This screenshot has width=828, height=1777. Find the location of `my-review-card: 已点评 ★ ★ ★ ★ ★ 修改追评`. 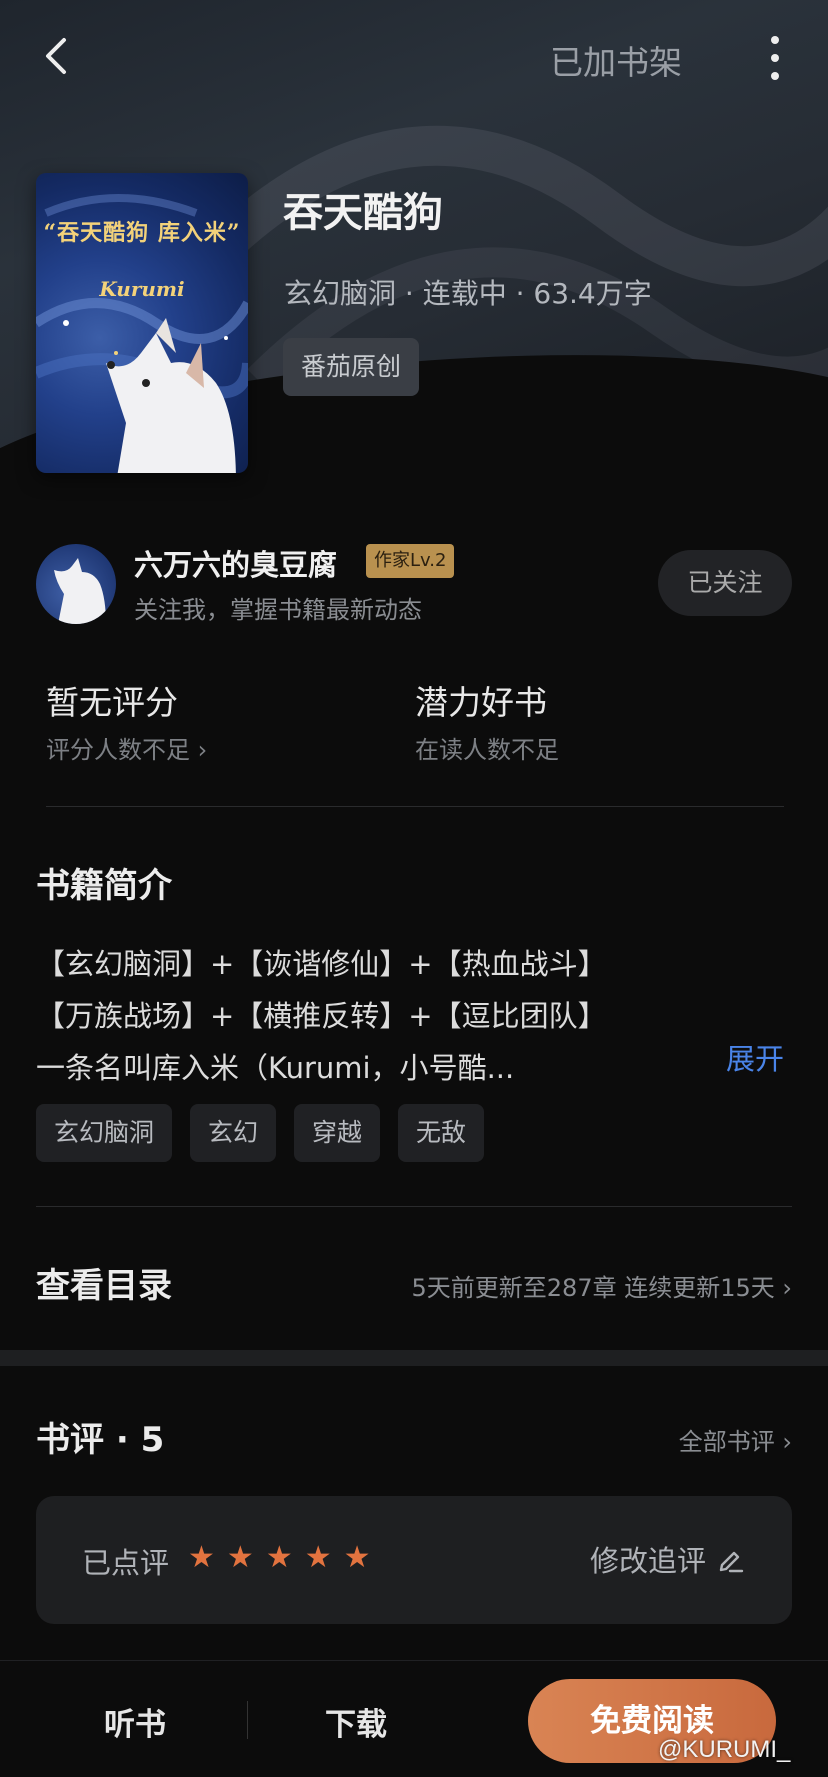

my-review-card: 已点评 ★ ★ ★ ★ ★ 修改追评 is located at coordinates (414, 1560).